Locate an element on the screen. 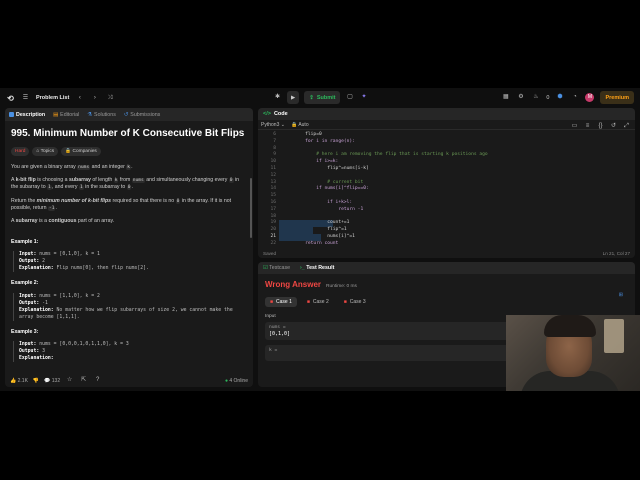 Image resolution: width=640 pixels, height=480 pixels. terminal-icon: ›_ is located at coordinates (302, 268).